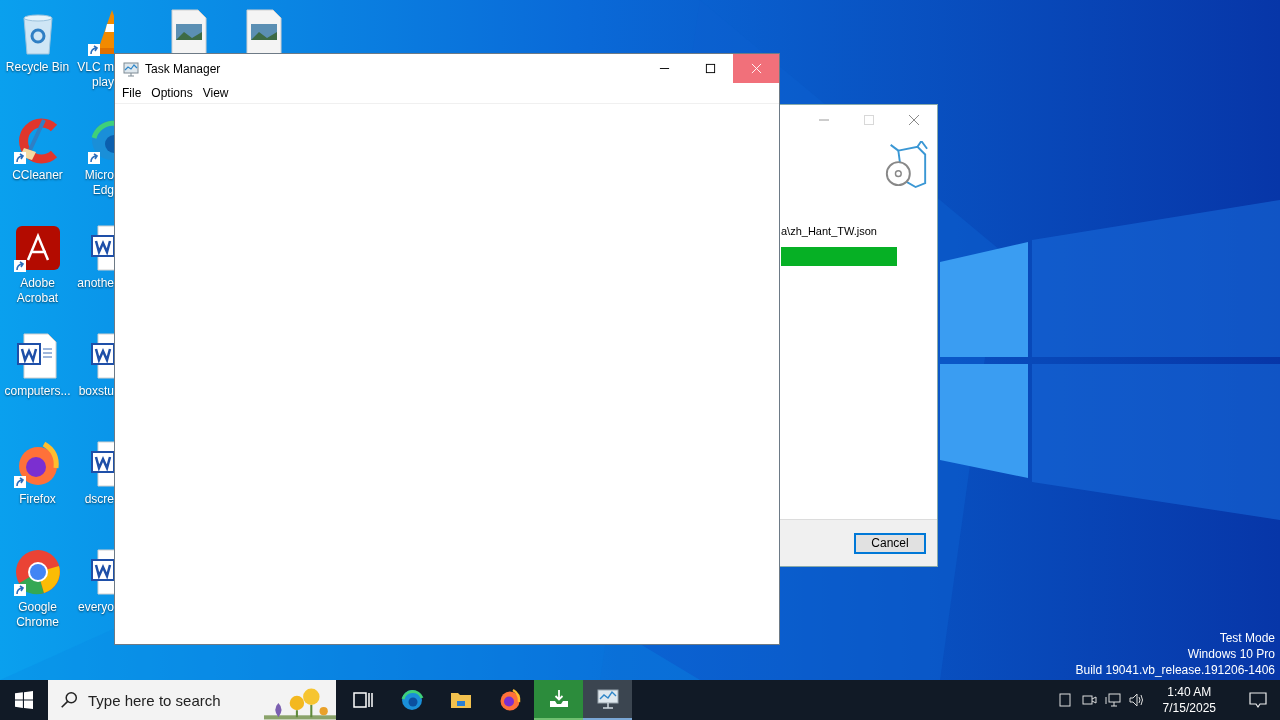  Describe the element at coordinates (37, 622) in the screenshot. I see `icon-label: Chrome` at that location.